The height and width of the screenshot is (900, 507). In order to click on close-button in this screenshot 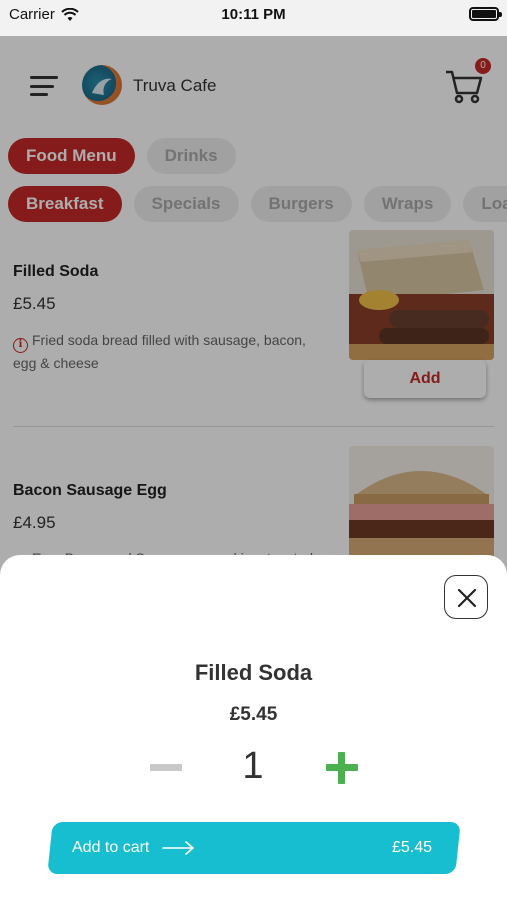, I will do `click(466, 597)`.